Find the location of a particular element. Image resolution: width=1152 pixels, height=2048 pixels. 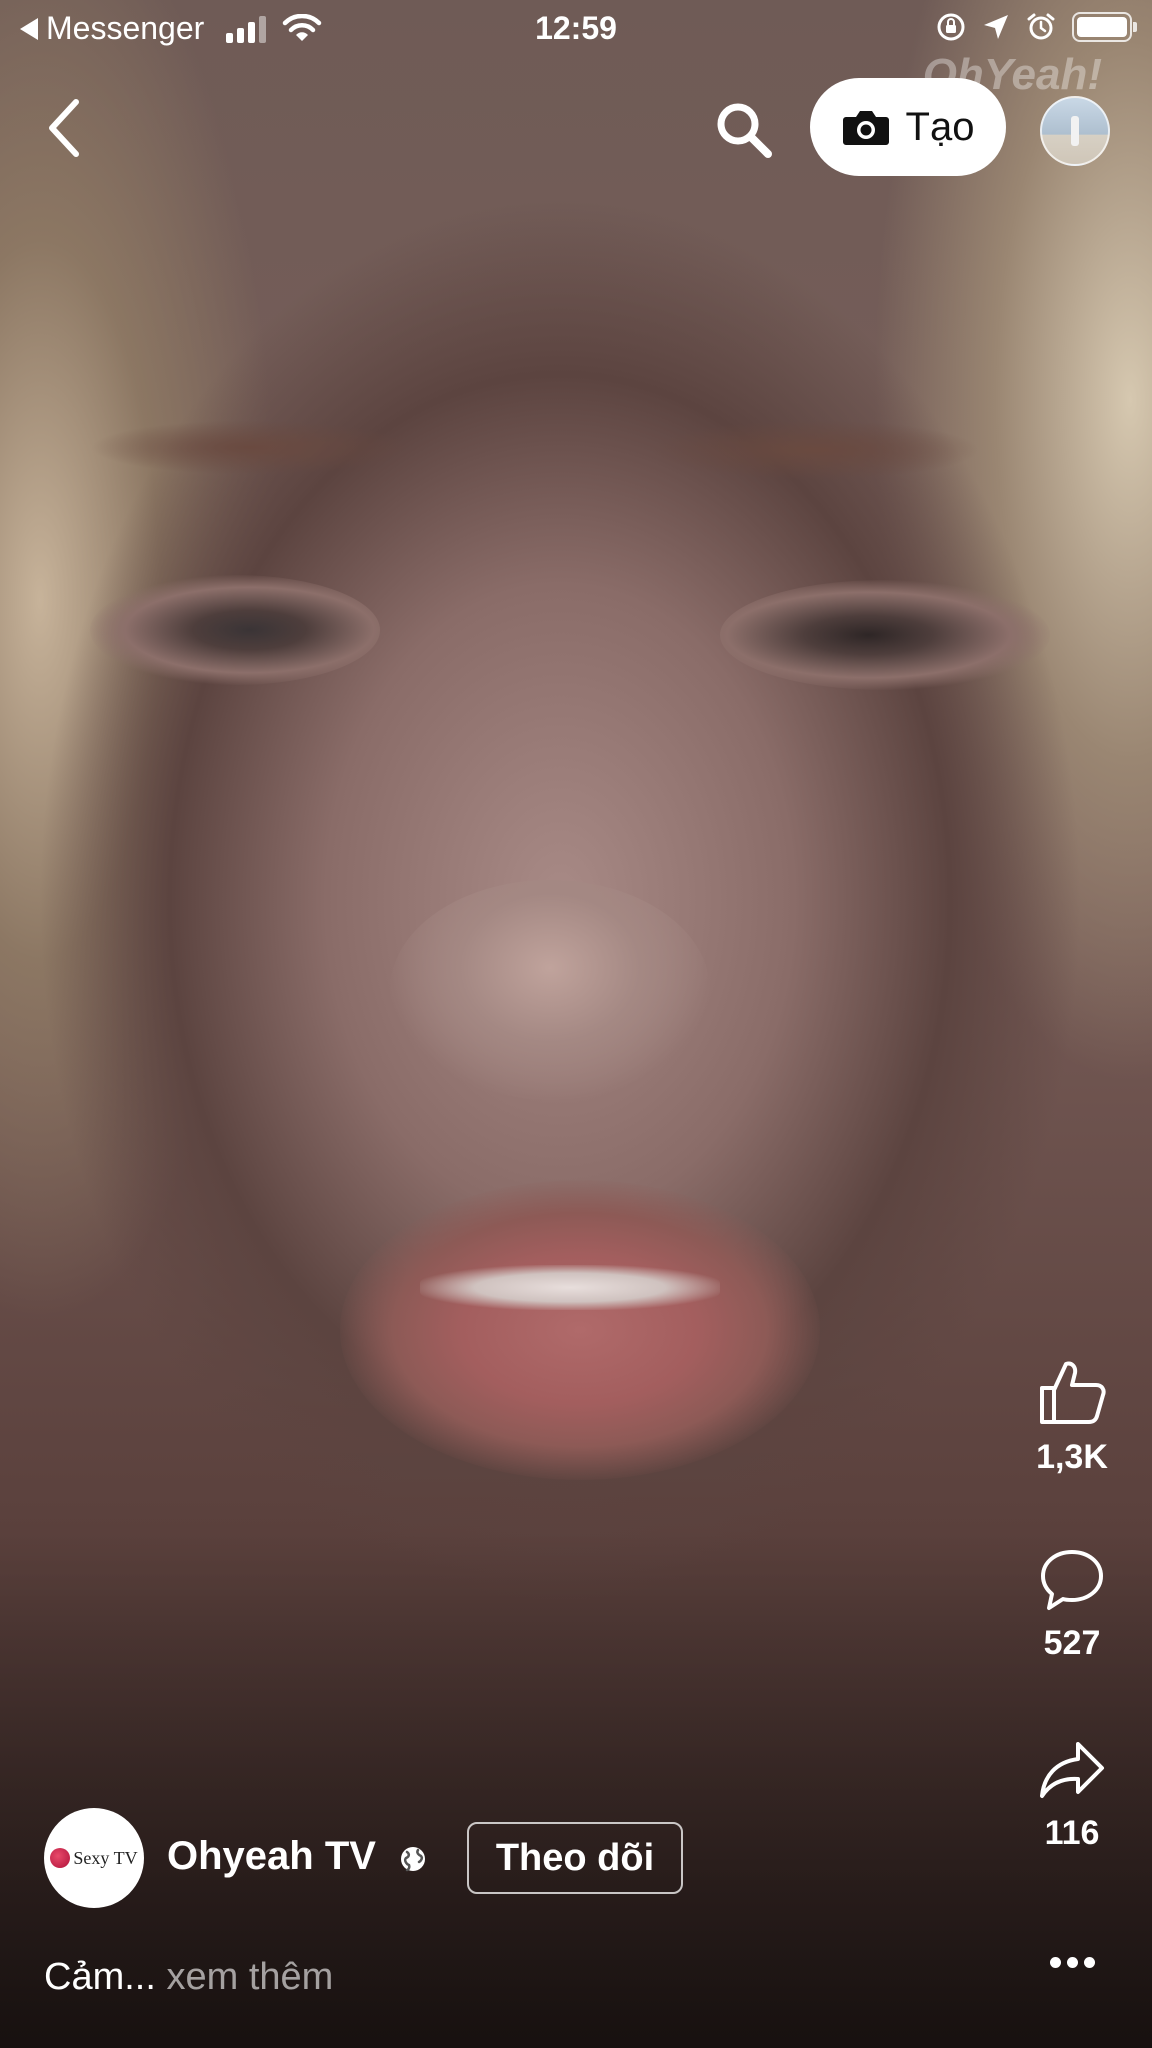

share-arrow-icon is located at coordinates (1072, 1770).